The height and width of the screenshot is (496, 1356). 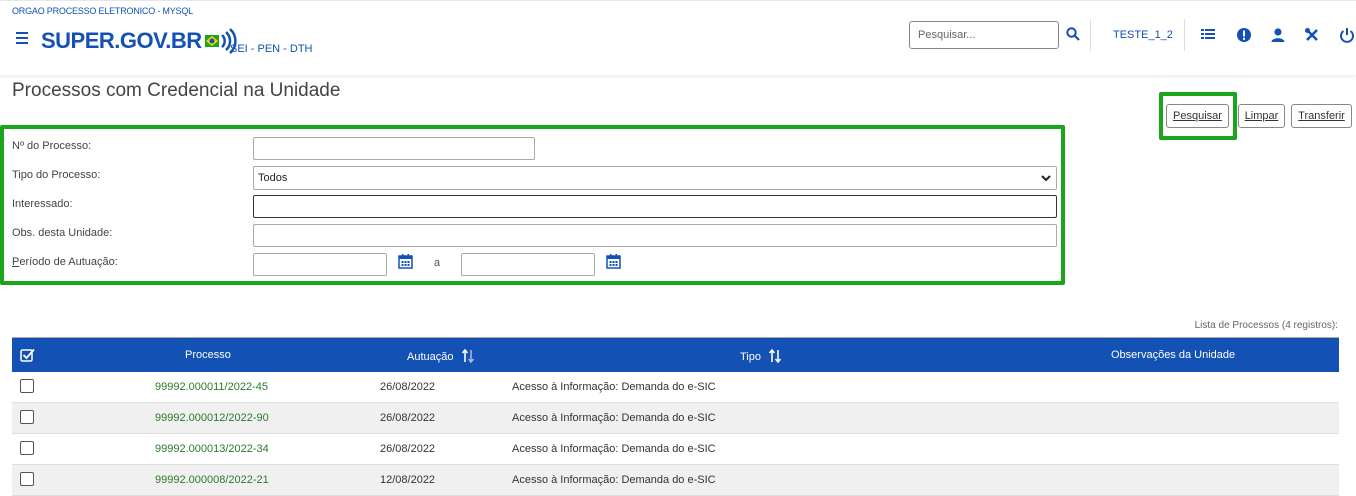 I want to click on interessado-input, so click(x=655, y=206).